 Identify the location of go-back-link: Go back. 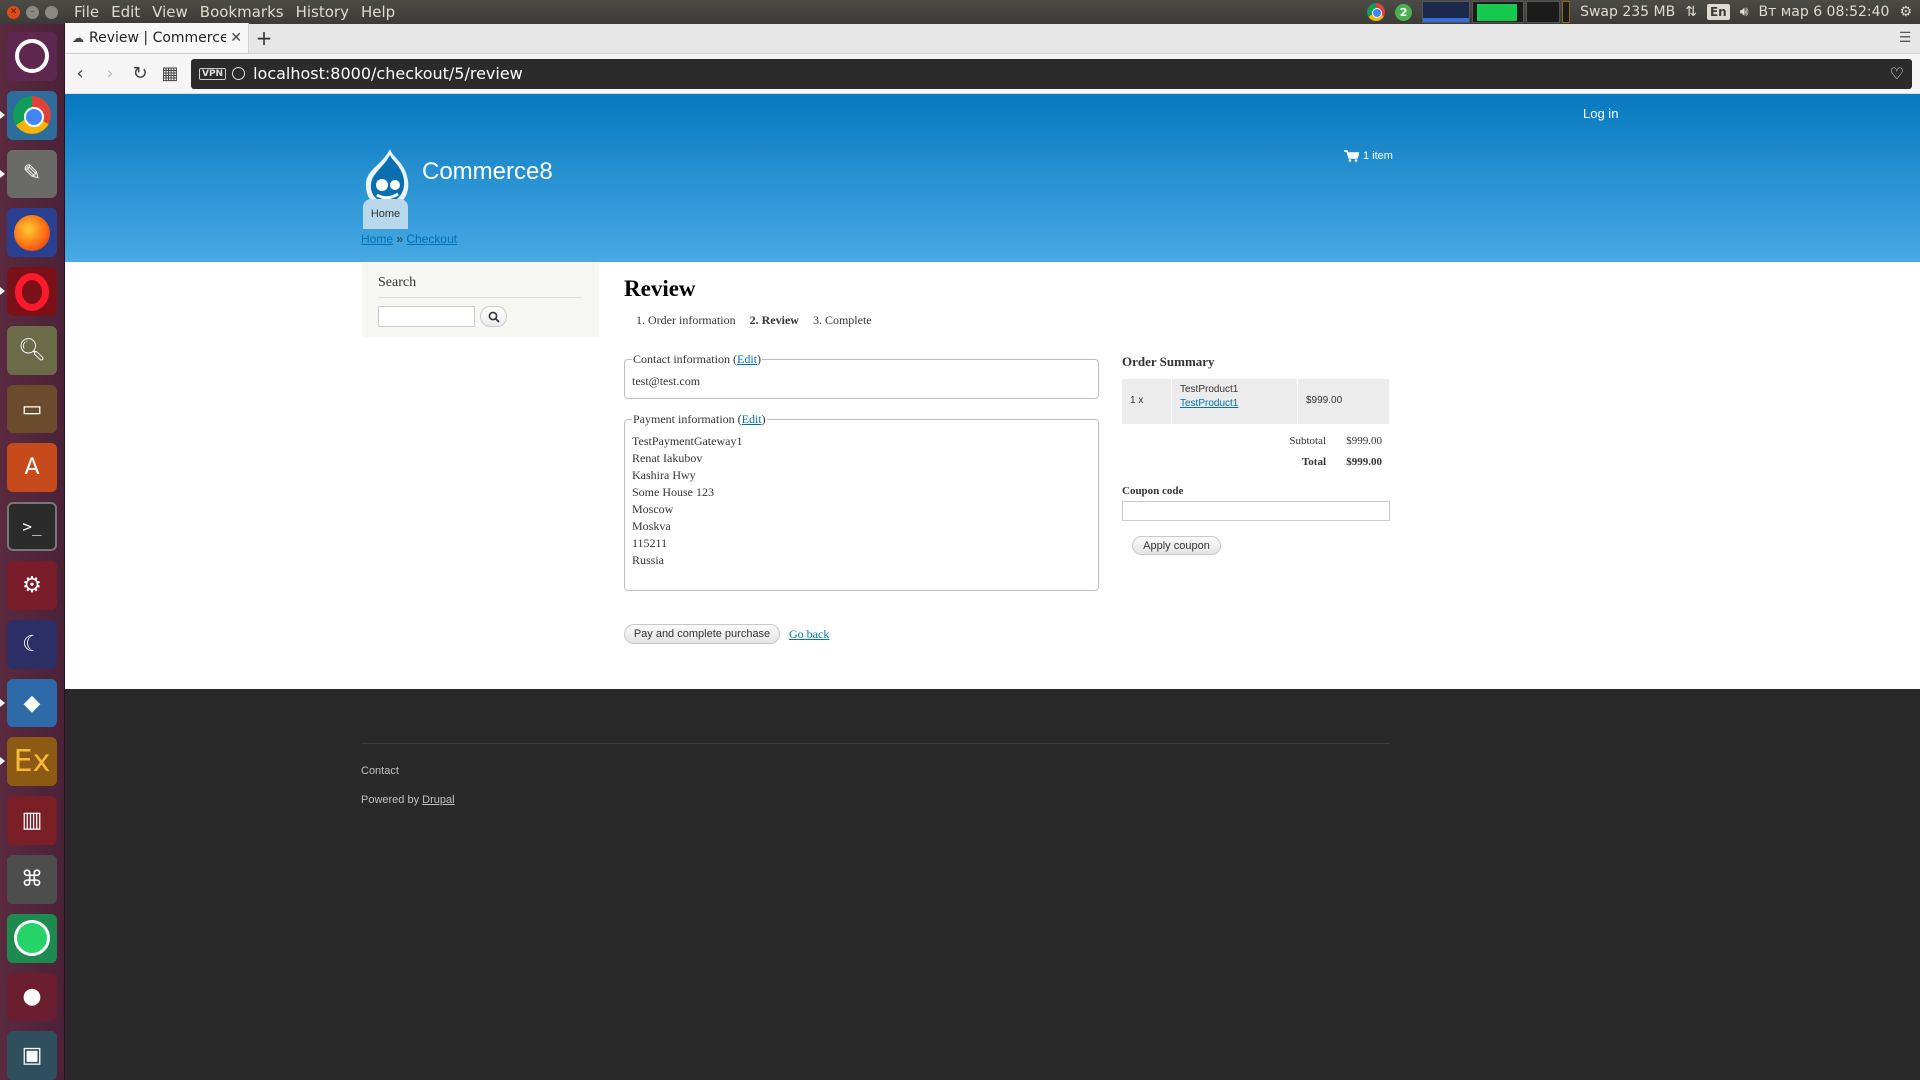
(809, 634).